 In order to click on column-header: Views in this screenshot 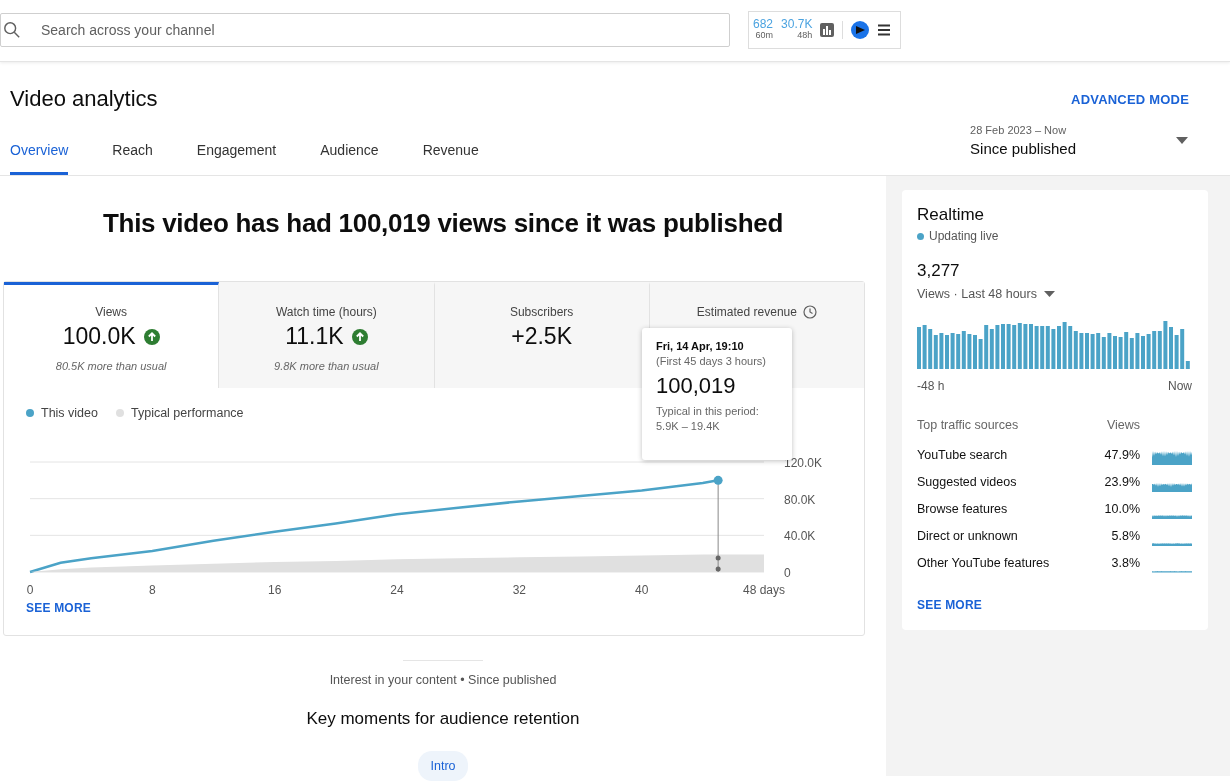, I will do `click(1122, 425)`.